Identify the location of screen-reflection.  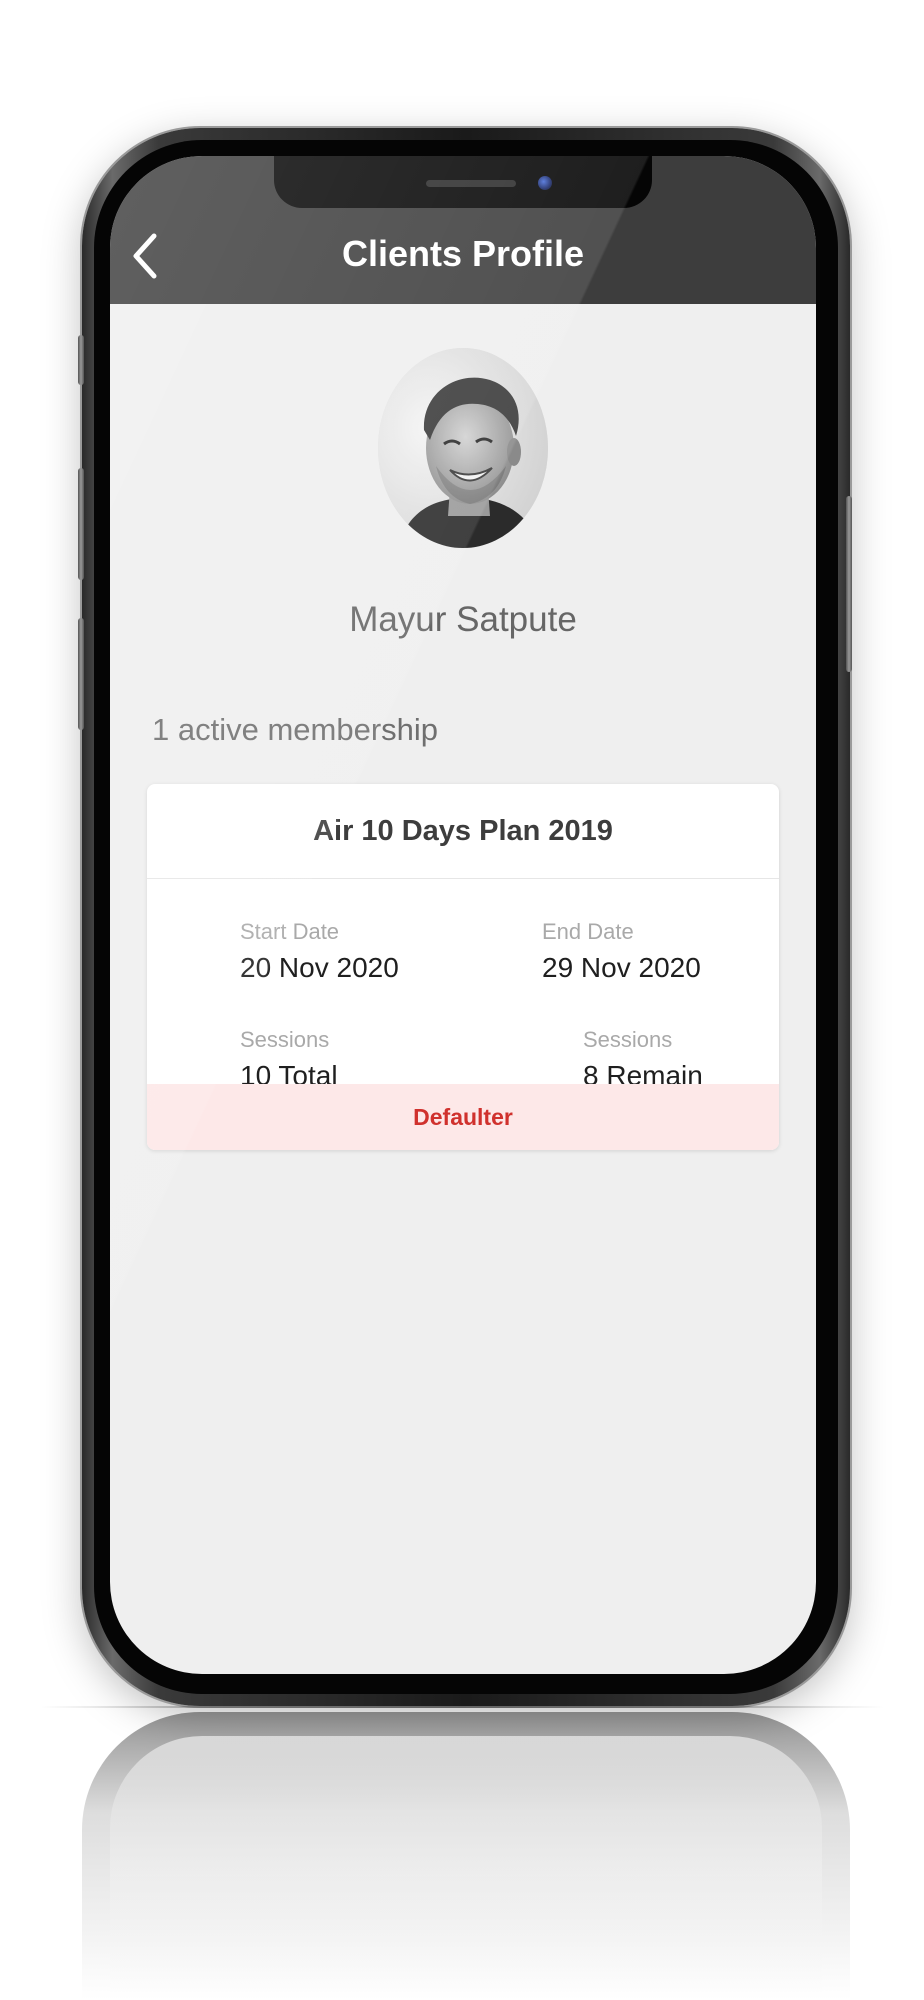
(466, 1868).